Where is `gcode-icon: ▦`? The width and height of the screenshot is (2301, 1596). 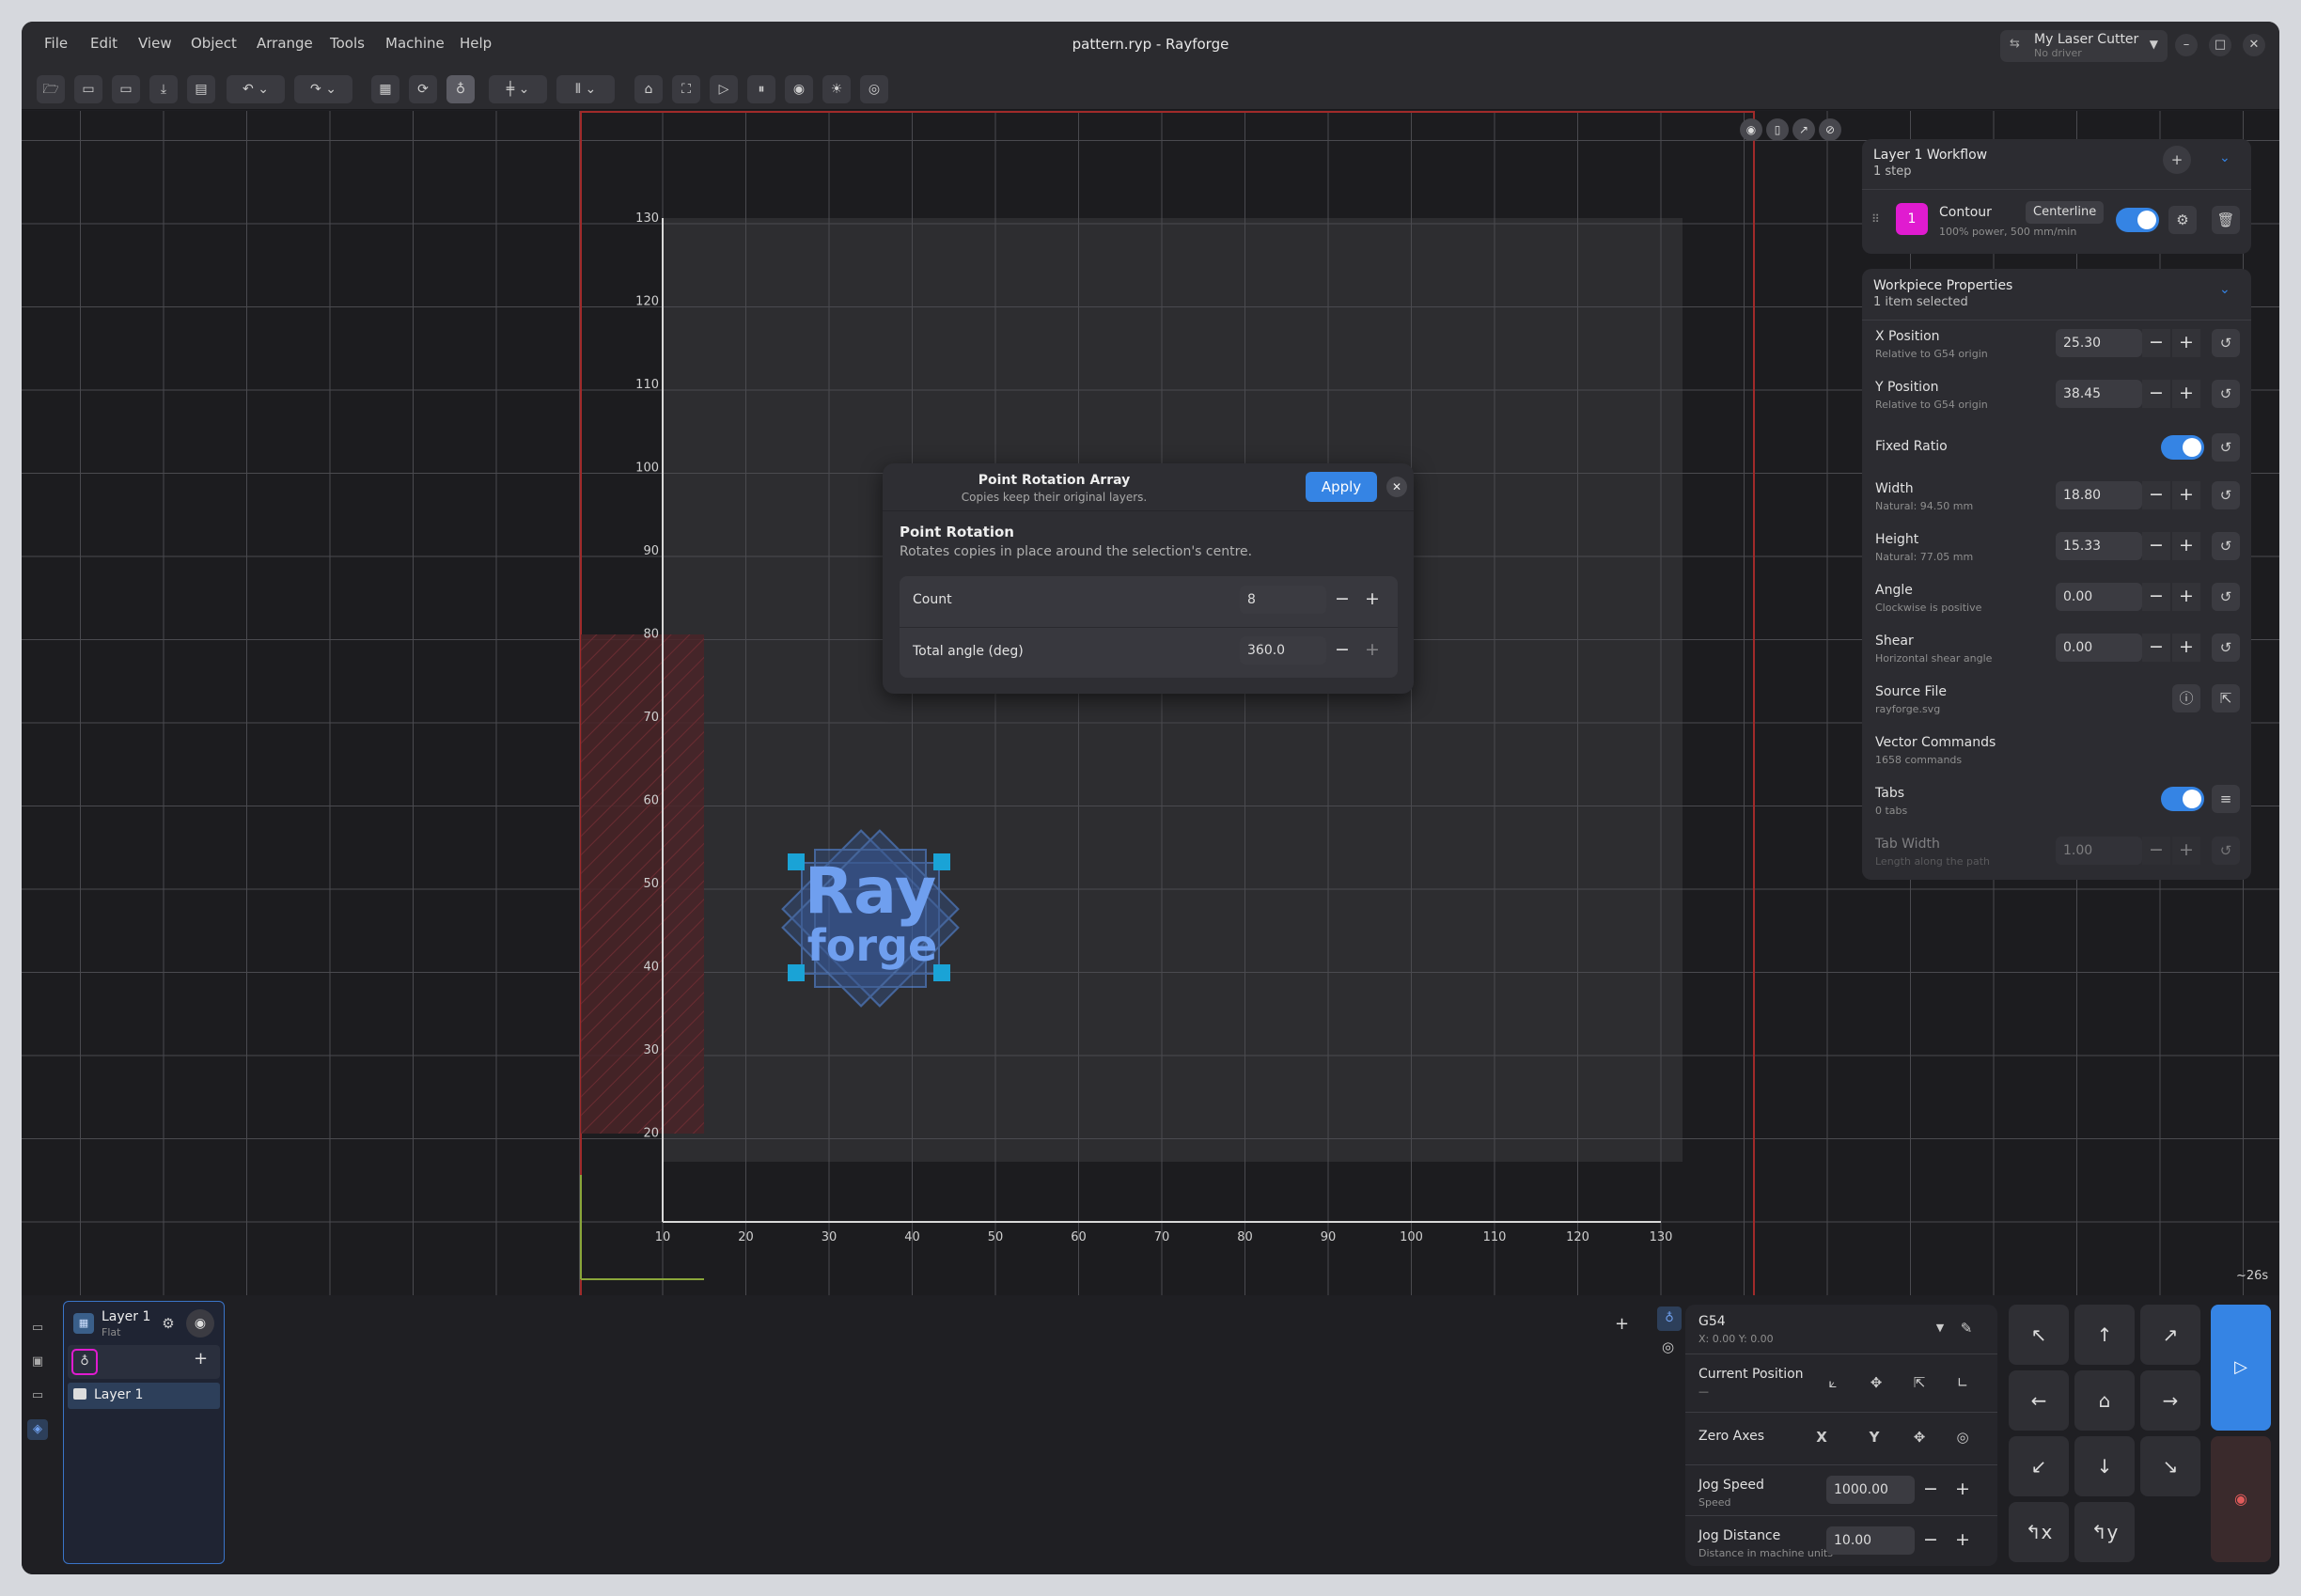
gcode-icon: ▦ is located at coordinates (385, 89).